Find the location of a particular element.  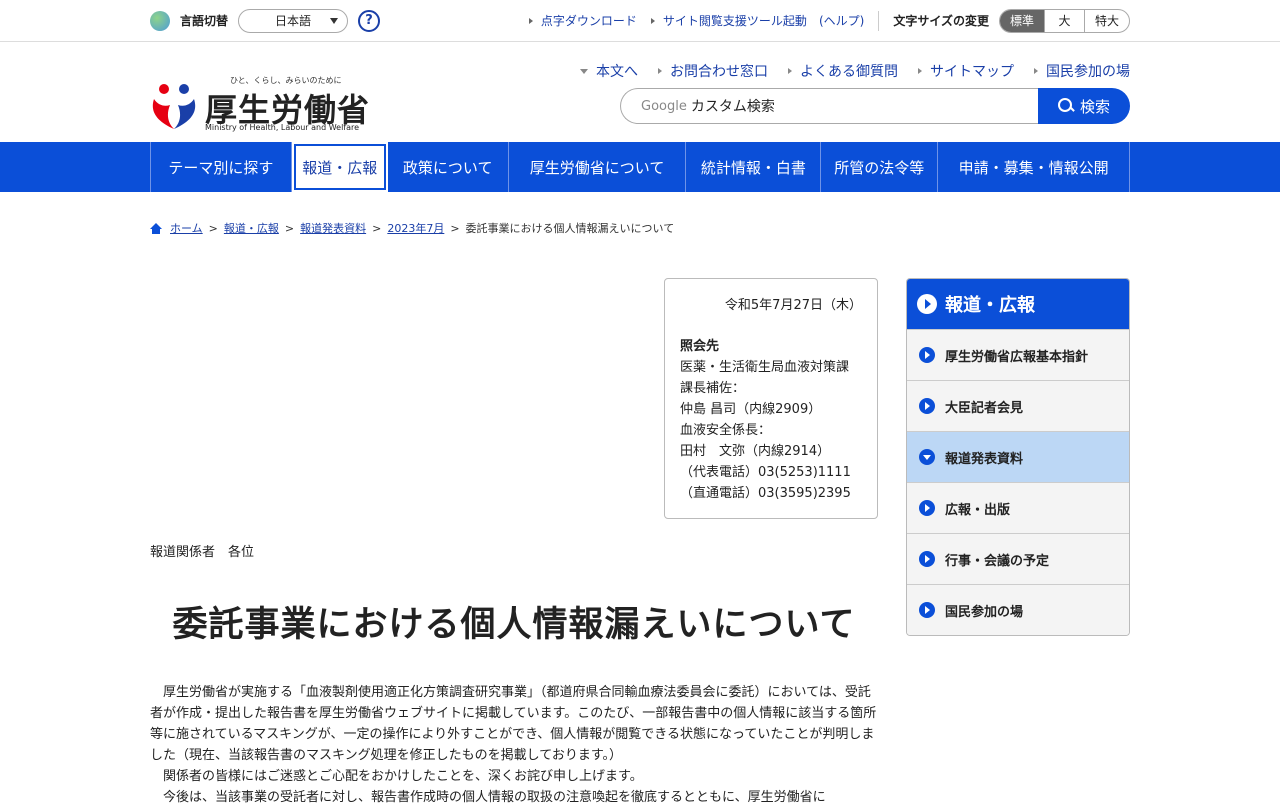

site-search: Google カスタム検索 検索 is located at coordinates (875, 106).